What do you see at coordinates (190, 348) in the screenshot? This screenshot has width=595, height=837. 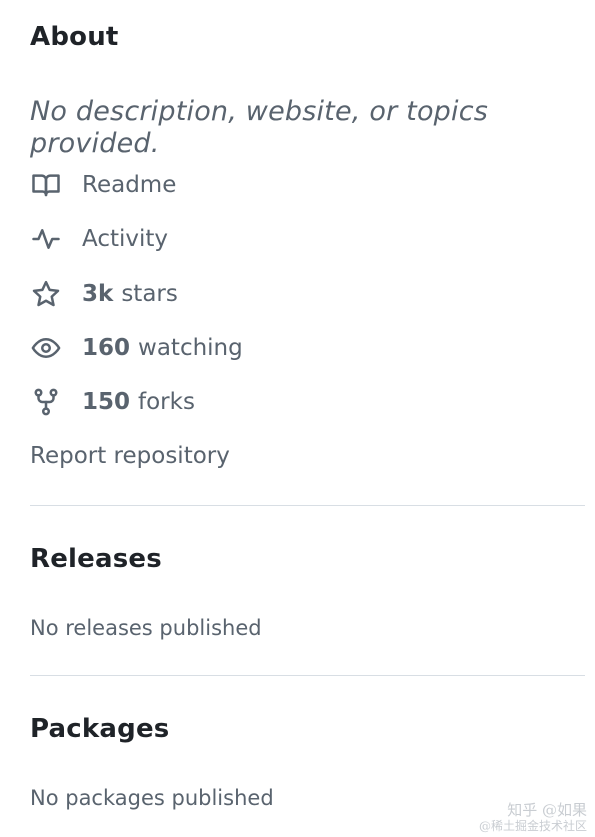 I see `watchers-label: watching` at bounding box center [190, 348].